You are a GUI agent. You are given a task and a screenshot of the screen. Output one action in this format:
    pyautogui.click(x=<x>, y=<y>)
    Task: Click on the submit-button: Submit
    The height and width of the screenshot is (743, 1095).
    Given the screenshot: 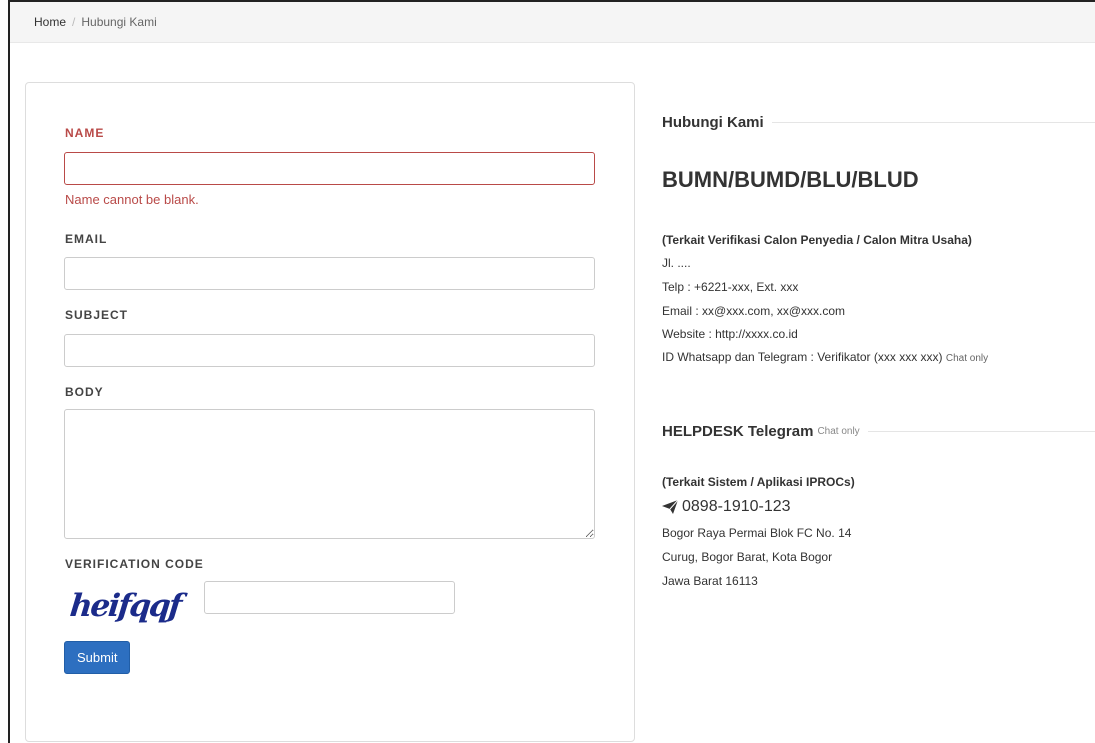 What is the action you would take?
    pyautogui.click(x=97, y=657)
    